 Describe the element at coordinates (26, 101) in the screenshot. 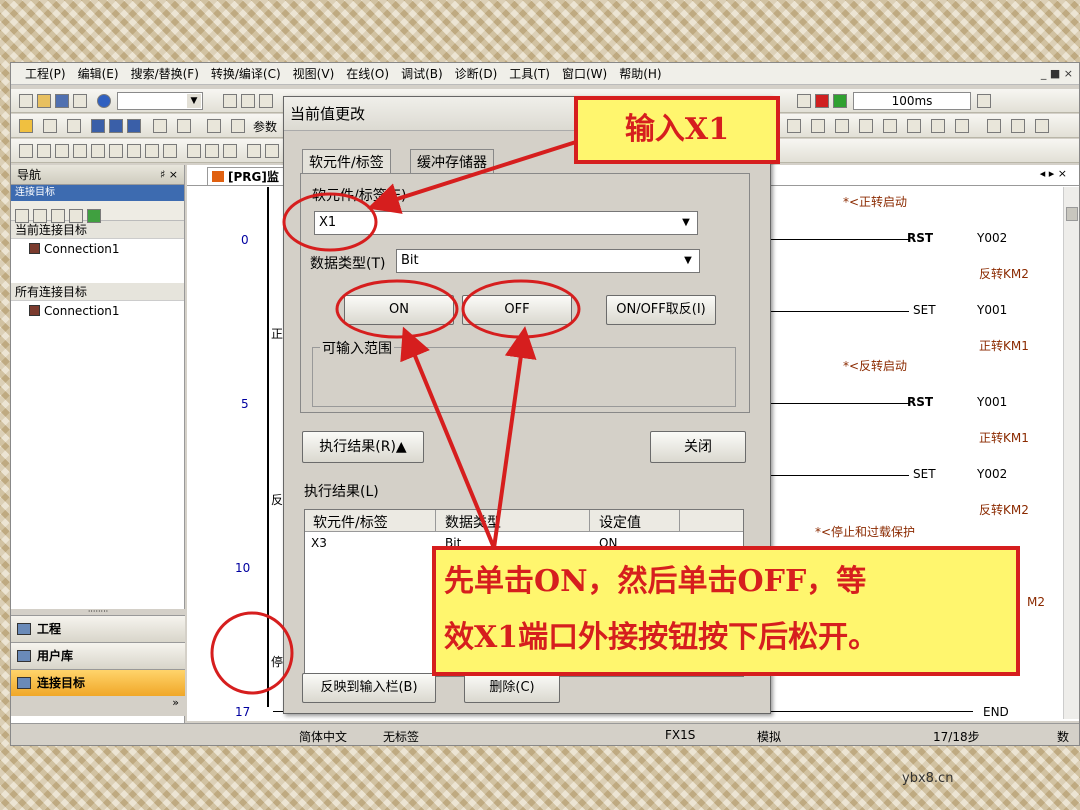

I see `new-file-icon` at that location.